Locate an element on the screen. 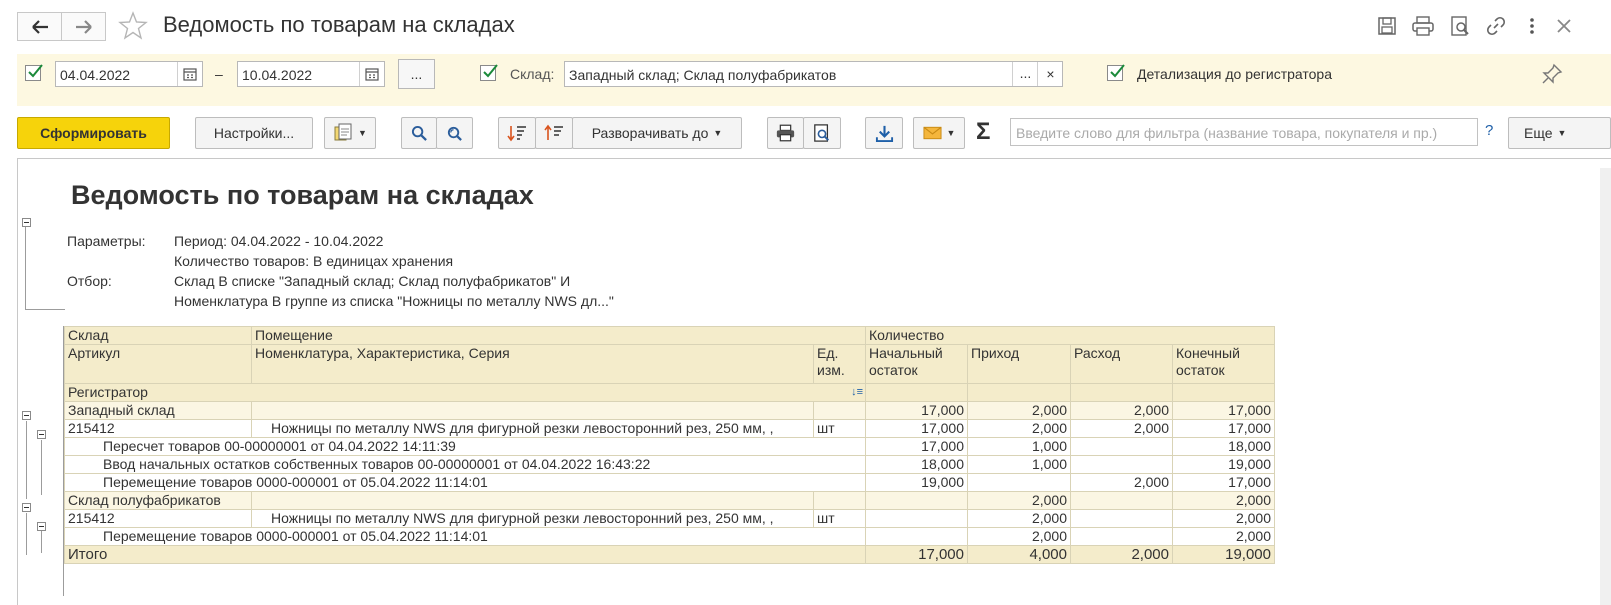 Image resolution: width=1611 pixels, height=605 pixels. header-nomenklatura: Номенклатура, Характеристика, Серия is located at coordinates (532, 364).